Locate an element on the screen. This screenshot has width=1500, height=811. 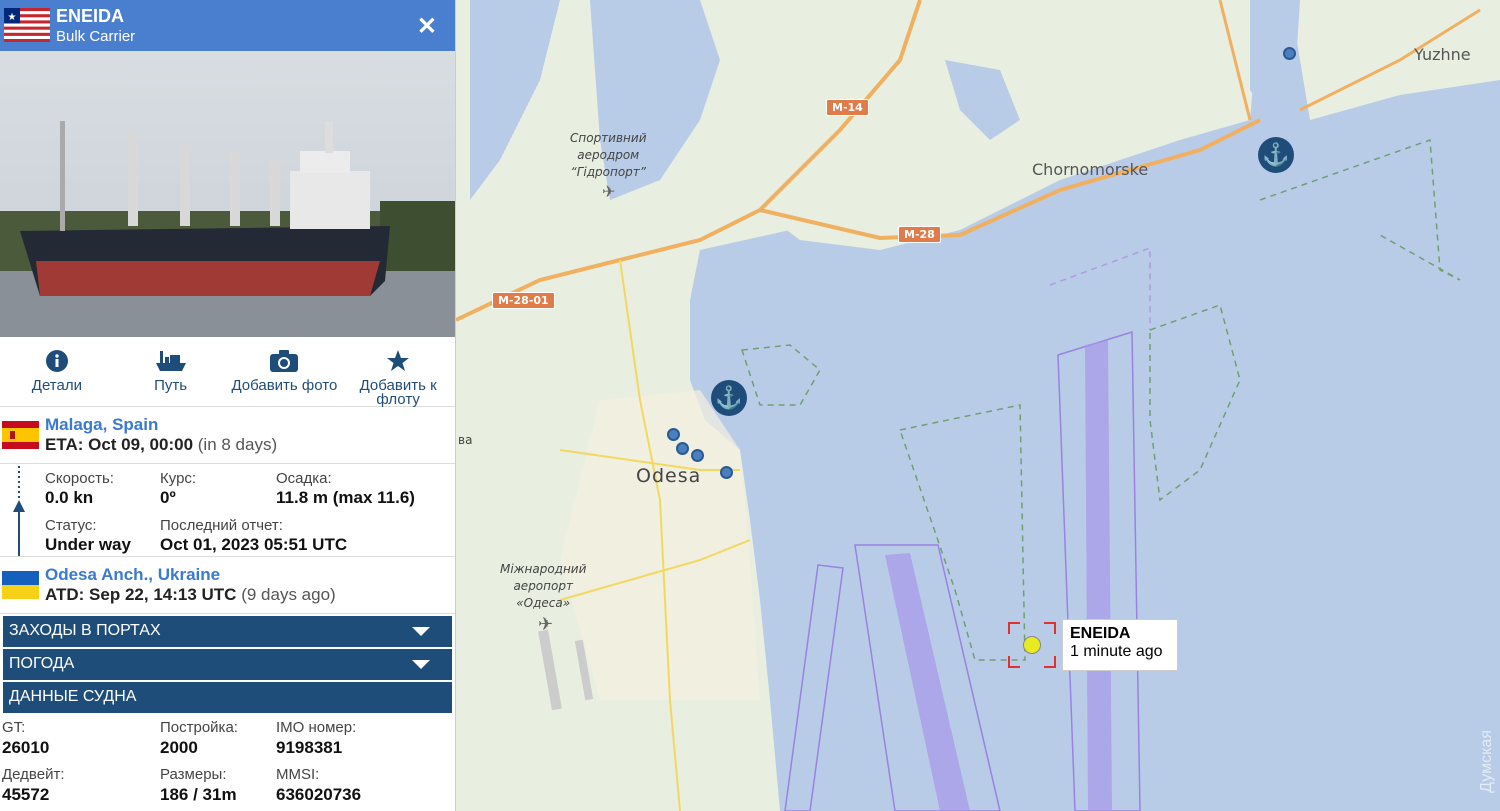
atd: ATD: Sep 22, 14:13 UTC (9 days ago) is located at coordinates (190, 595).